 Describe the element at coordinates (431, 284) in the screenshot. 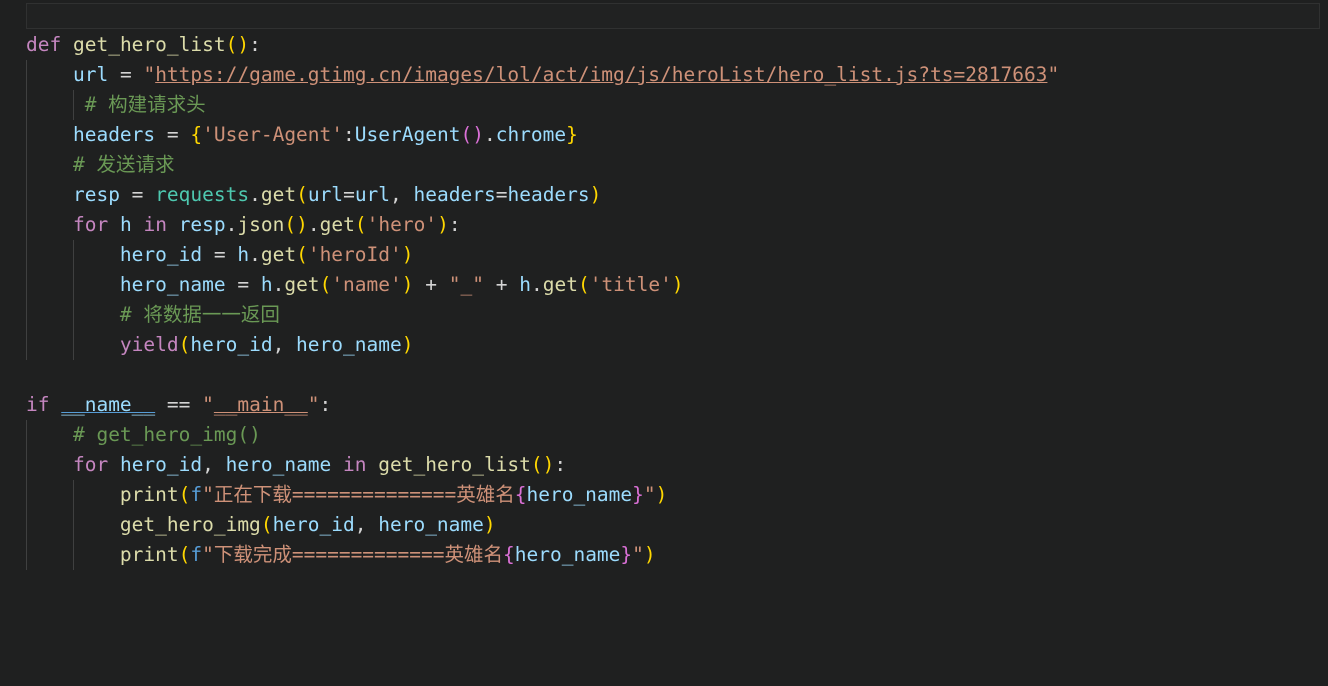

I see `code-token: +` at that location.